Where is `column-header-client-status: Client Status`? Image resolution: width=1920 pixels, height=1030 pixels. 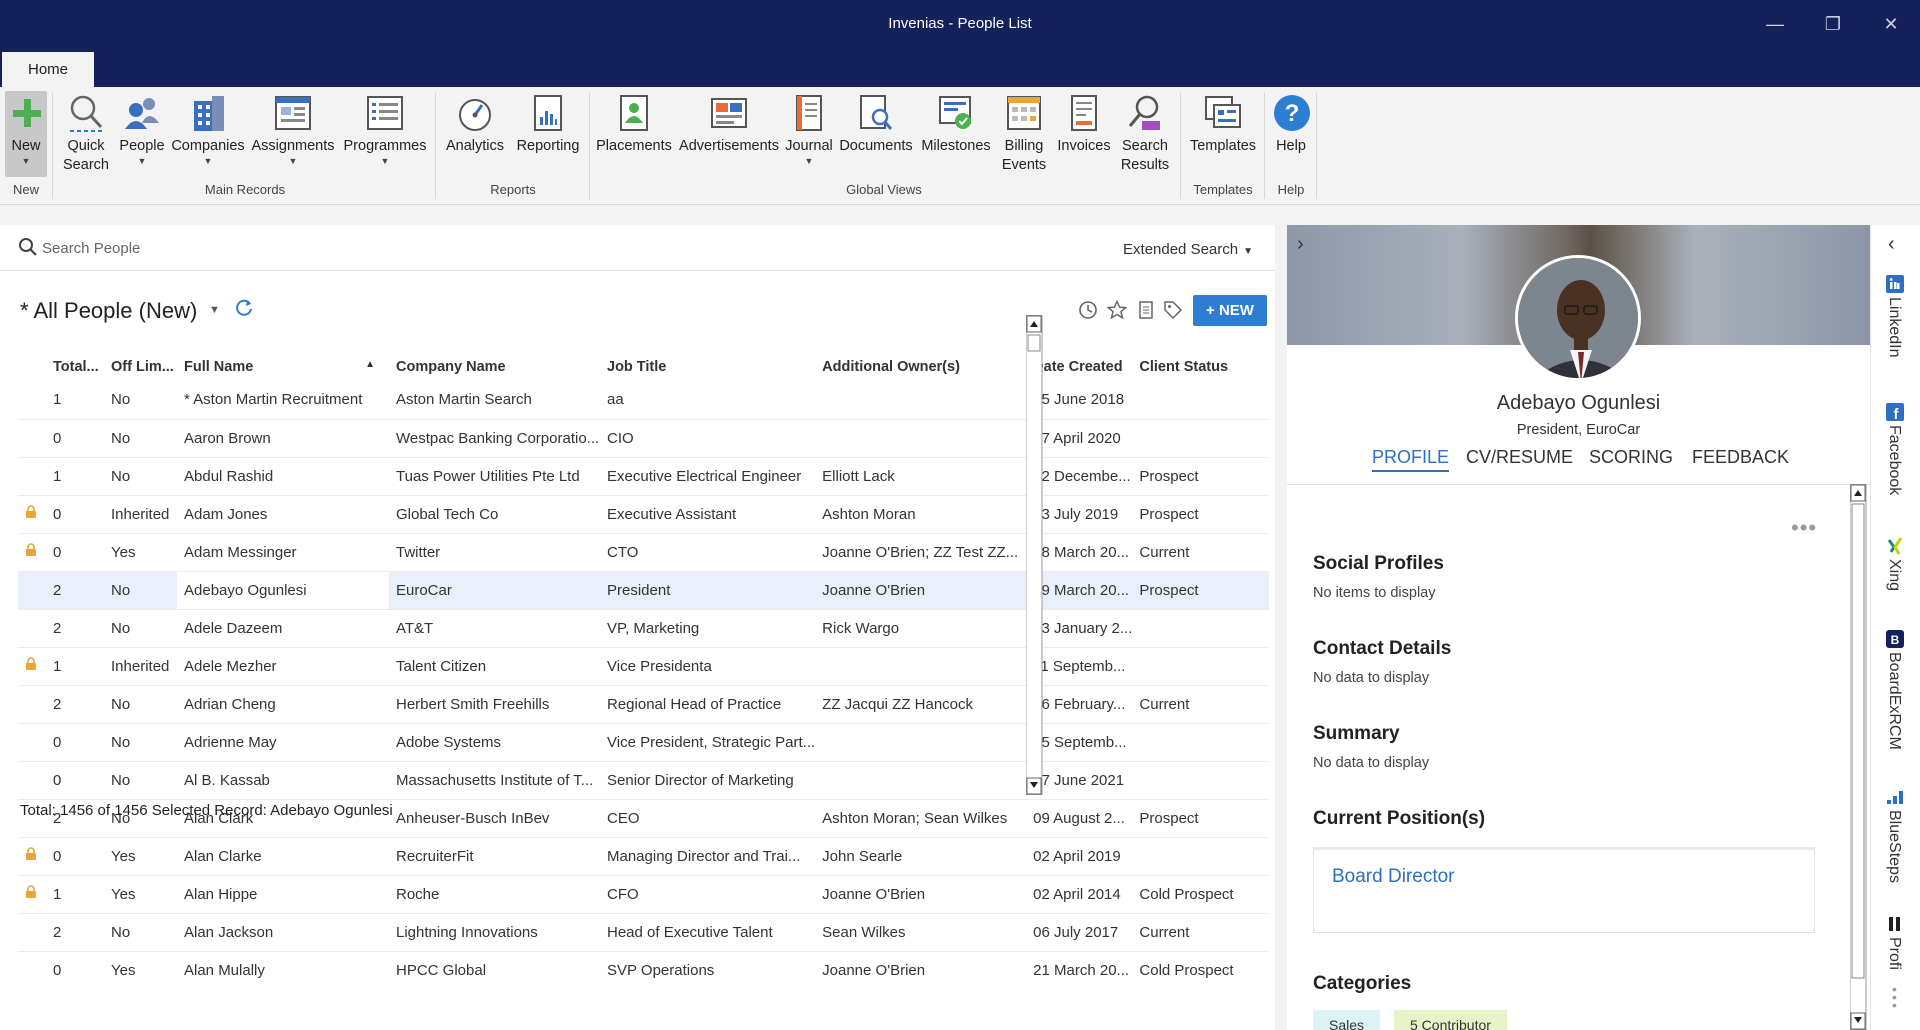 column-header-client-status: Client Status is located at coordinates (1200, 367).